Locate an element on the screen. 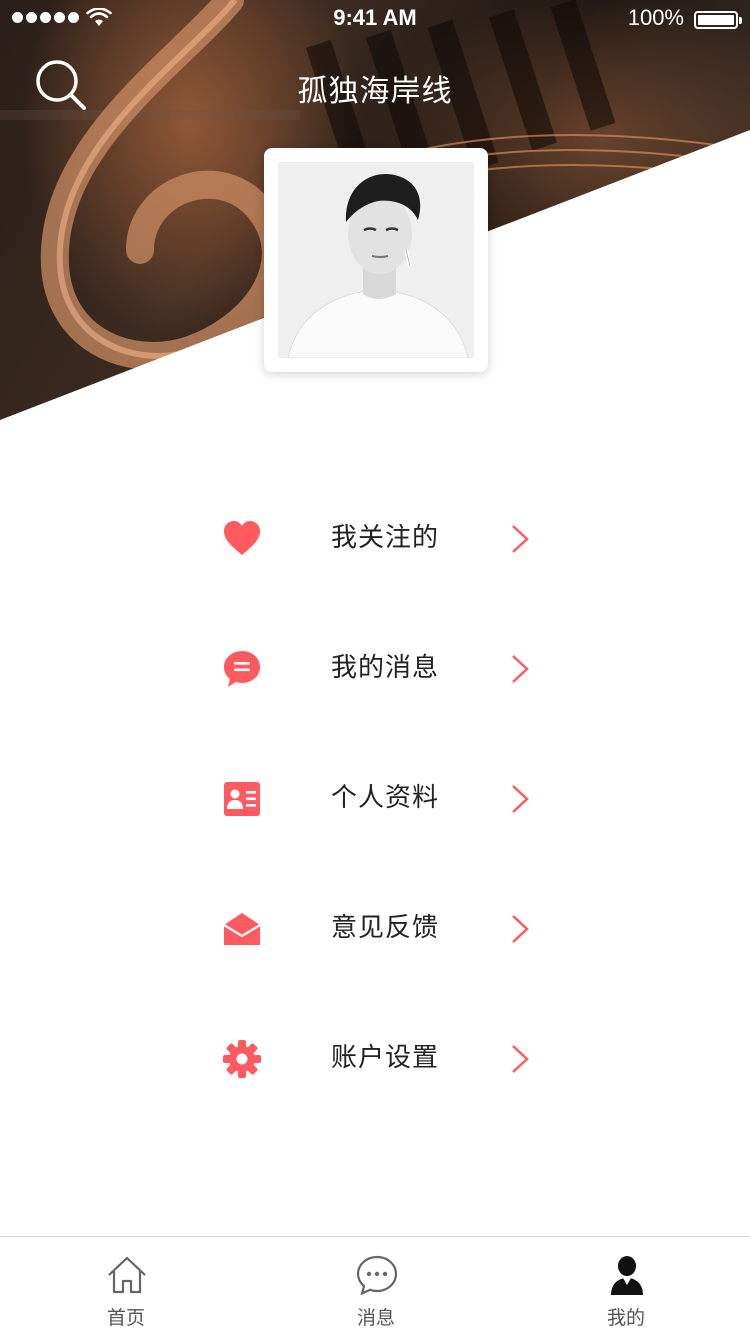  avatar-photo is located at coordinates (376, 260).